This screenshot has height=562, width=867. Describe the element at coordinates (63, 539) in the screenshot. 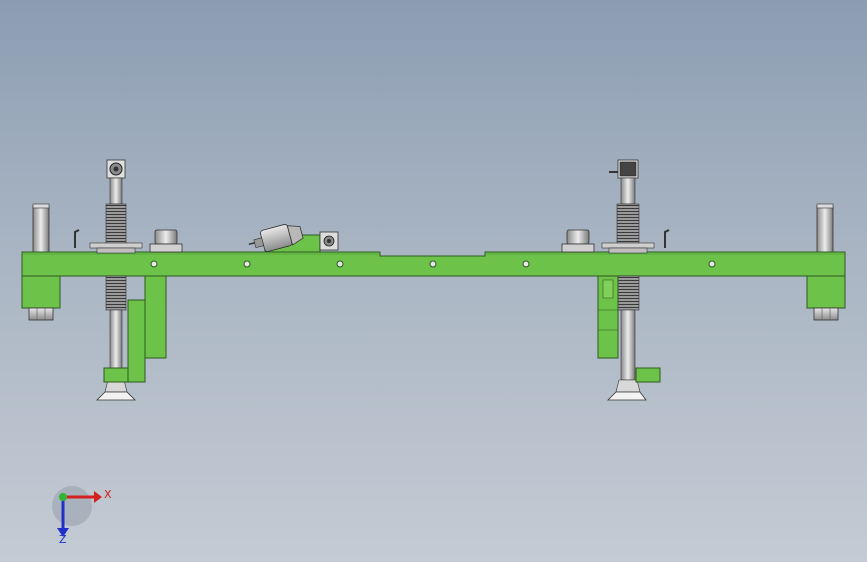

I see `z-axis-label: Z` at that location.